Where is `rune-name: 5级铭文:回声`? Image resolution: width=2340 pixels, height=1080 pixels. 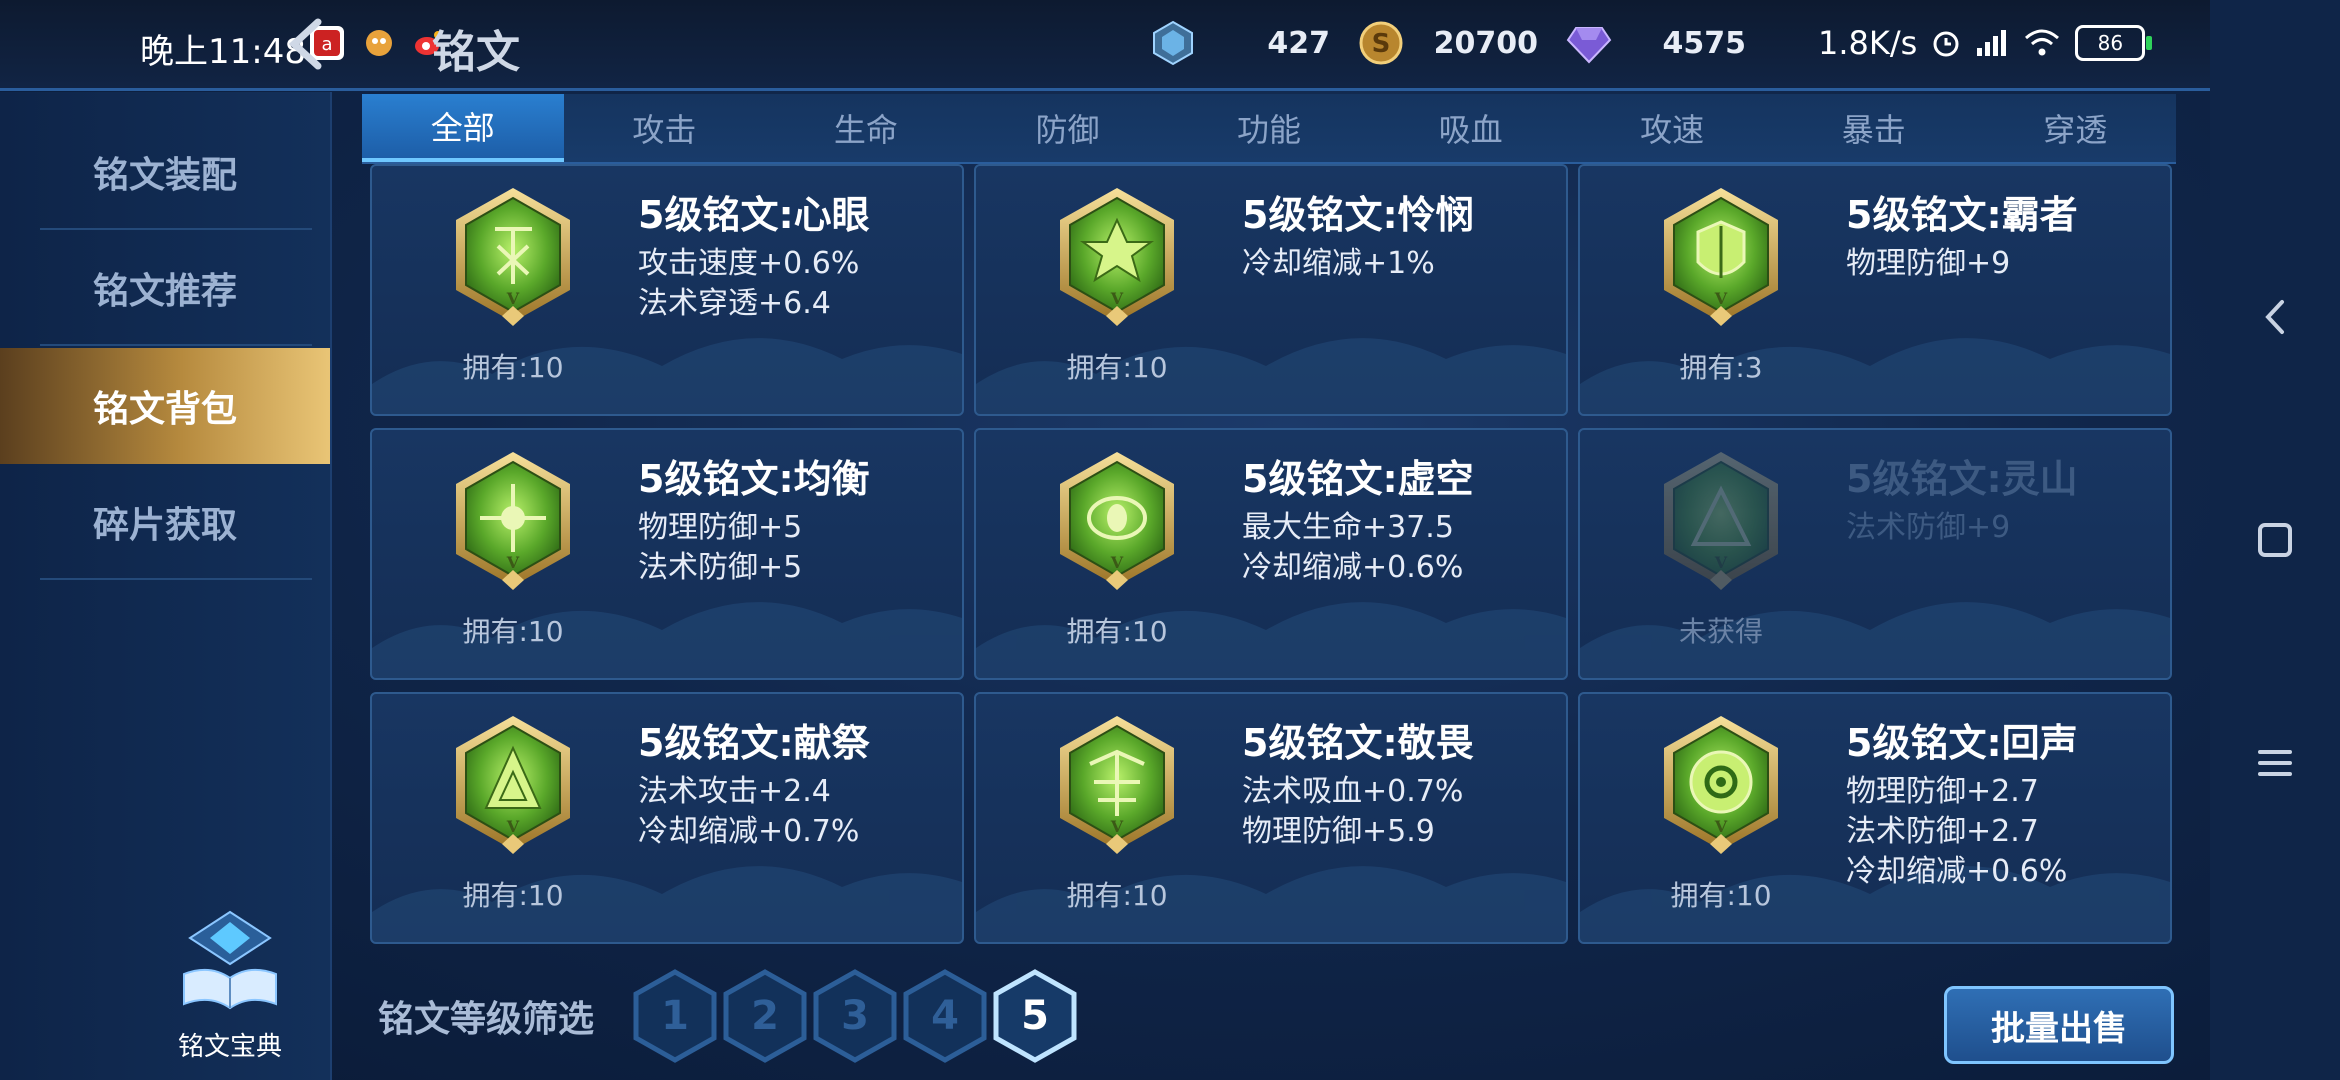 rune-name: 5级铭文:回声 is located at coordinates (1962, 743).